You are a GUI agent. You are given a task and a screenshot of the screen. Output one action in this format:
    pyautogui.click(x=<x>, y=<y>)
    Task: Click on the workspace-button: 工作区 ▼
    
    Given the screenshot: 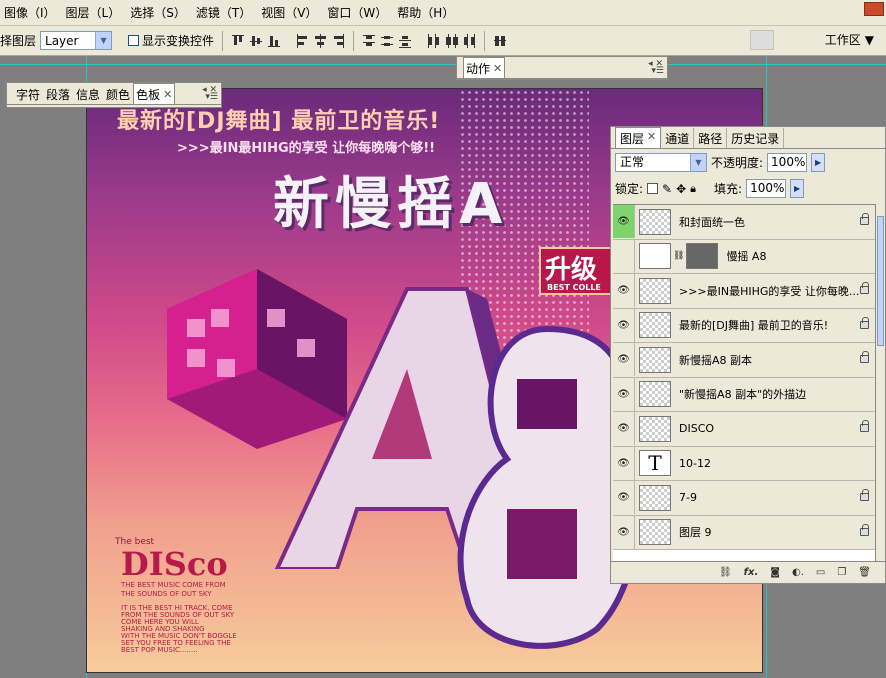 What is the action you would take?
    pyautogui.click(x=849, y=39)
    